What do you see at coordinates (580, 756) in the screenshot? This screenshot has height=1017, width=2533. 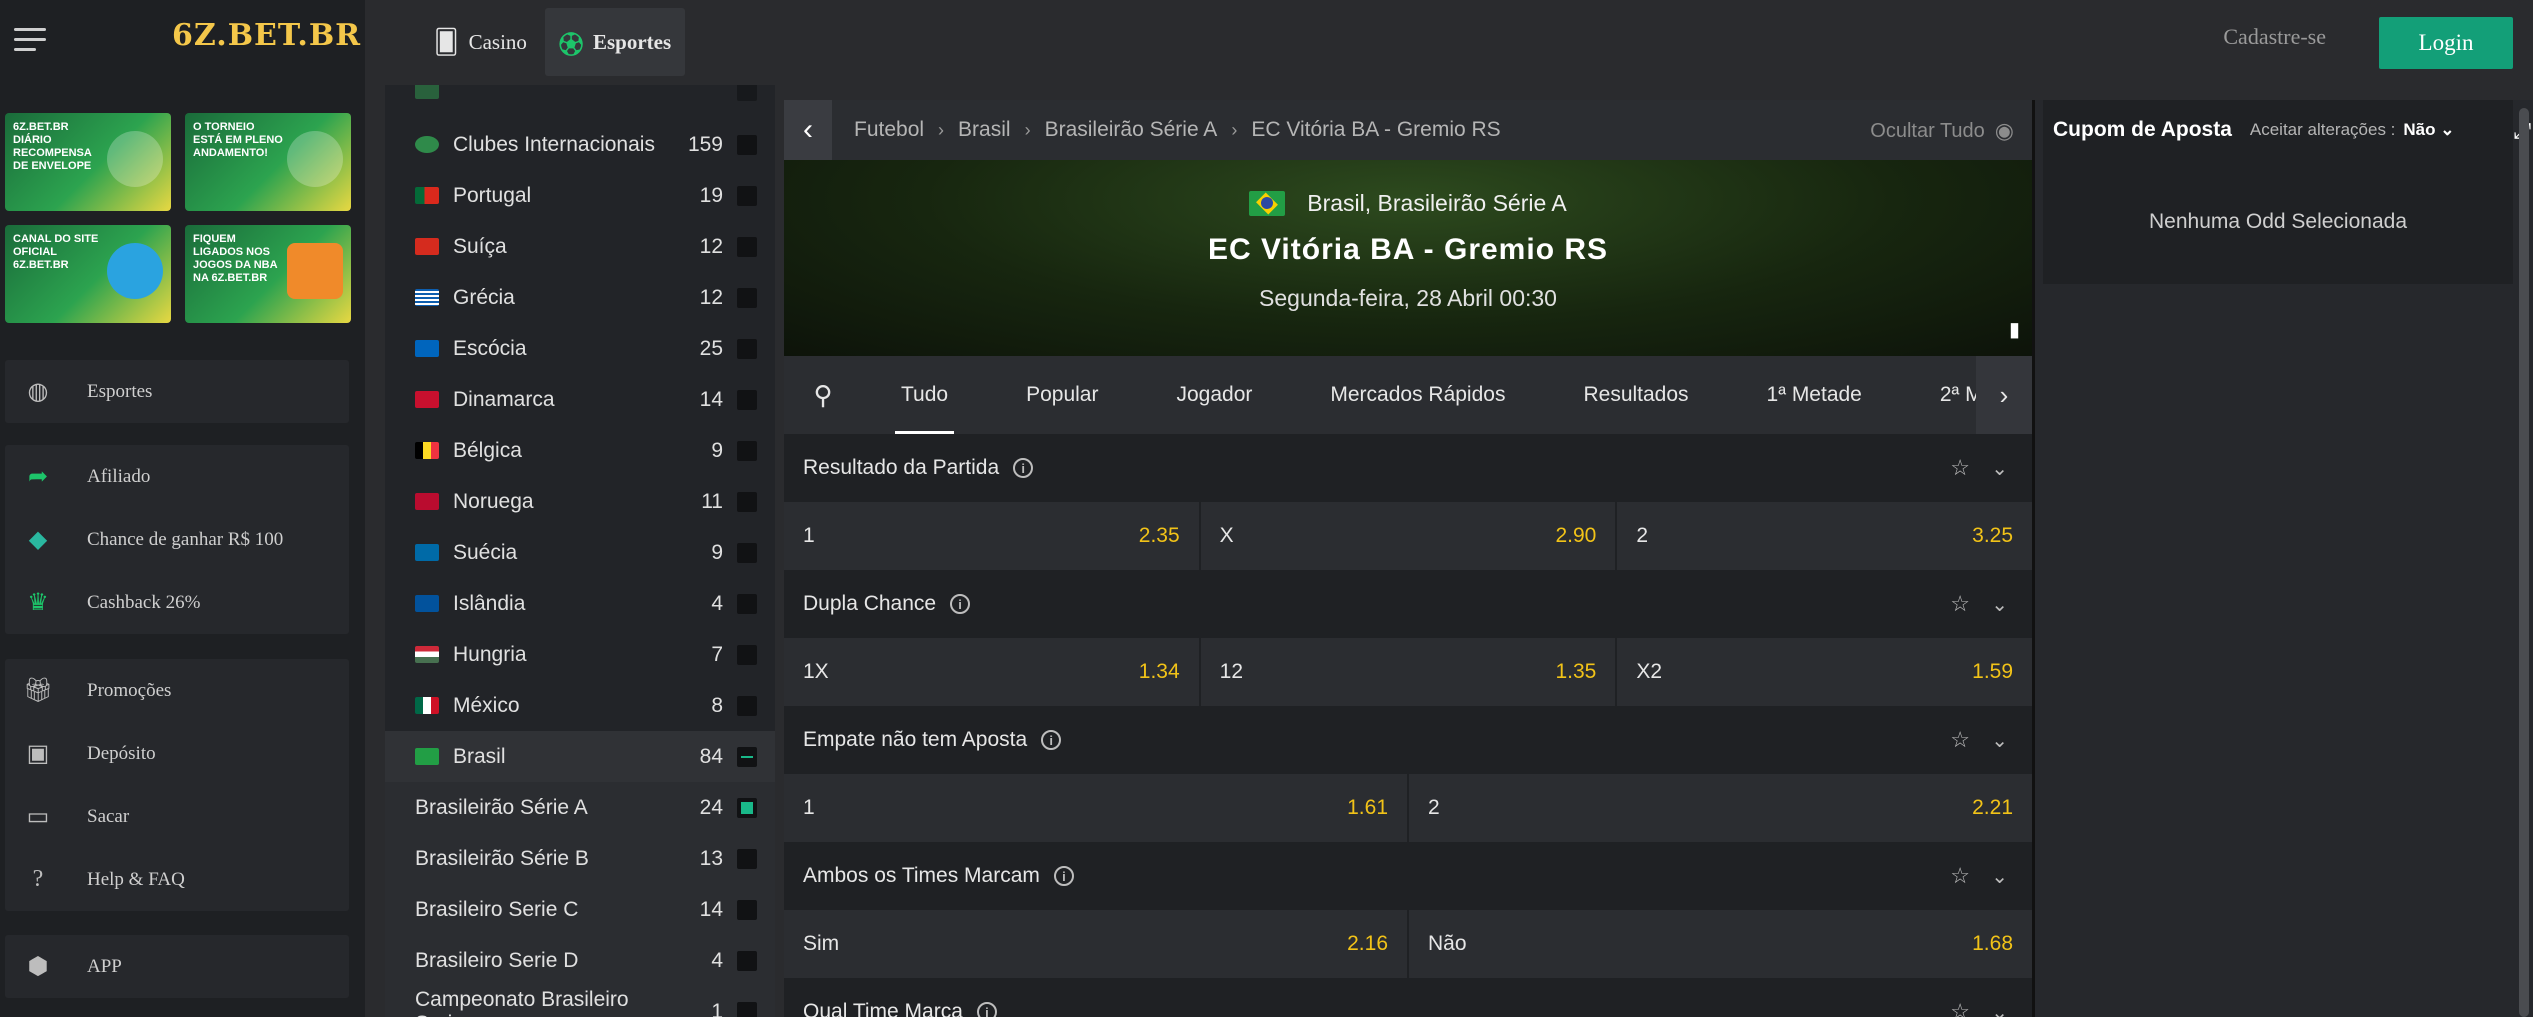 I see `country-row-brasil: Brasil 84` at bounding box center [580, 756].